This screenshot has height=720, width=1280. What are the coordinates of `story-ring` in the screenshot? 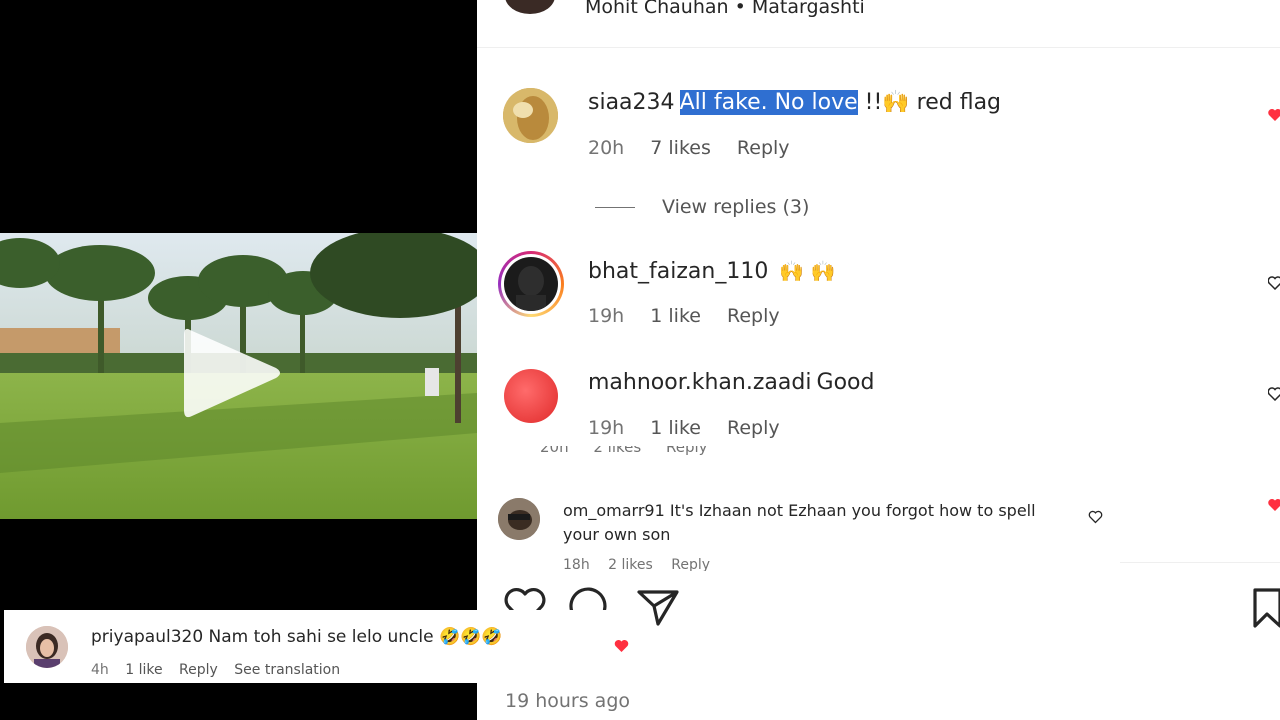 It's located at (531, 284).